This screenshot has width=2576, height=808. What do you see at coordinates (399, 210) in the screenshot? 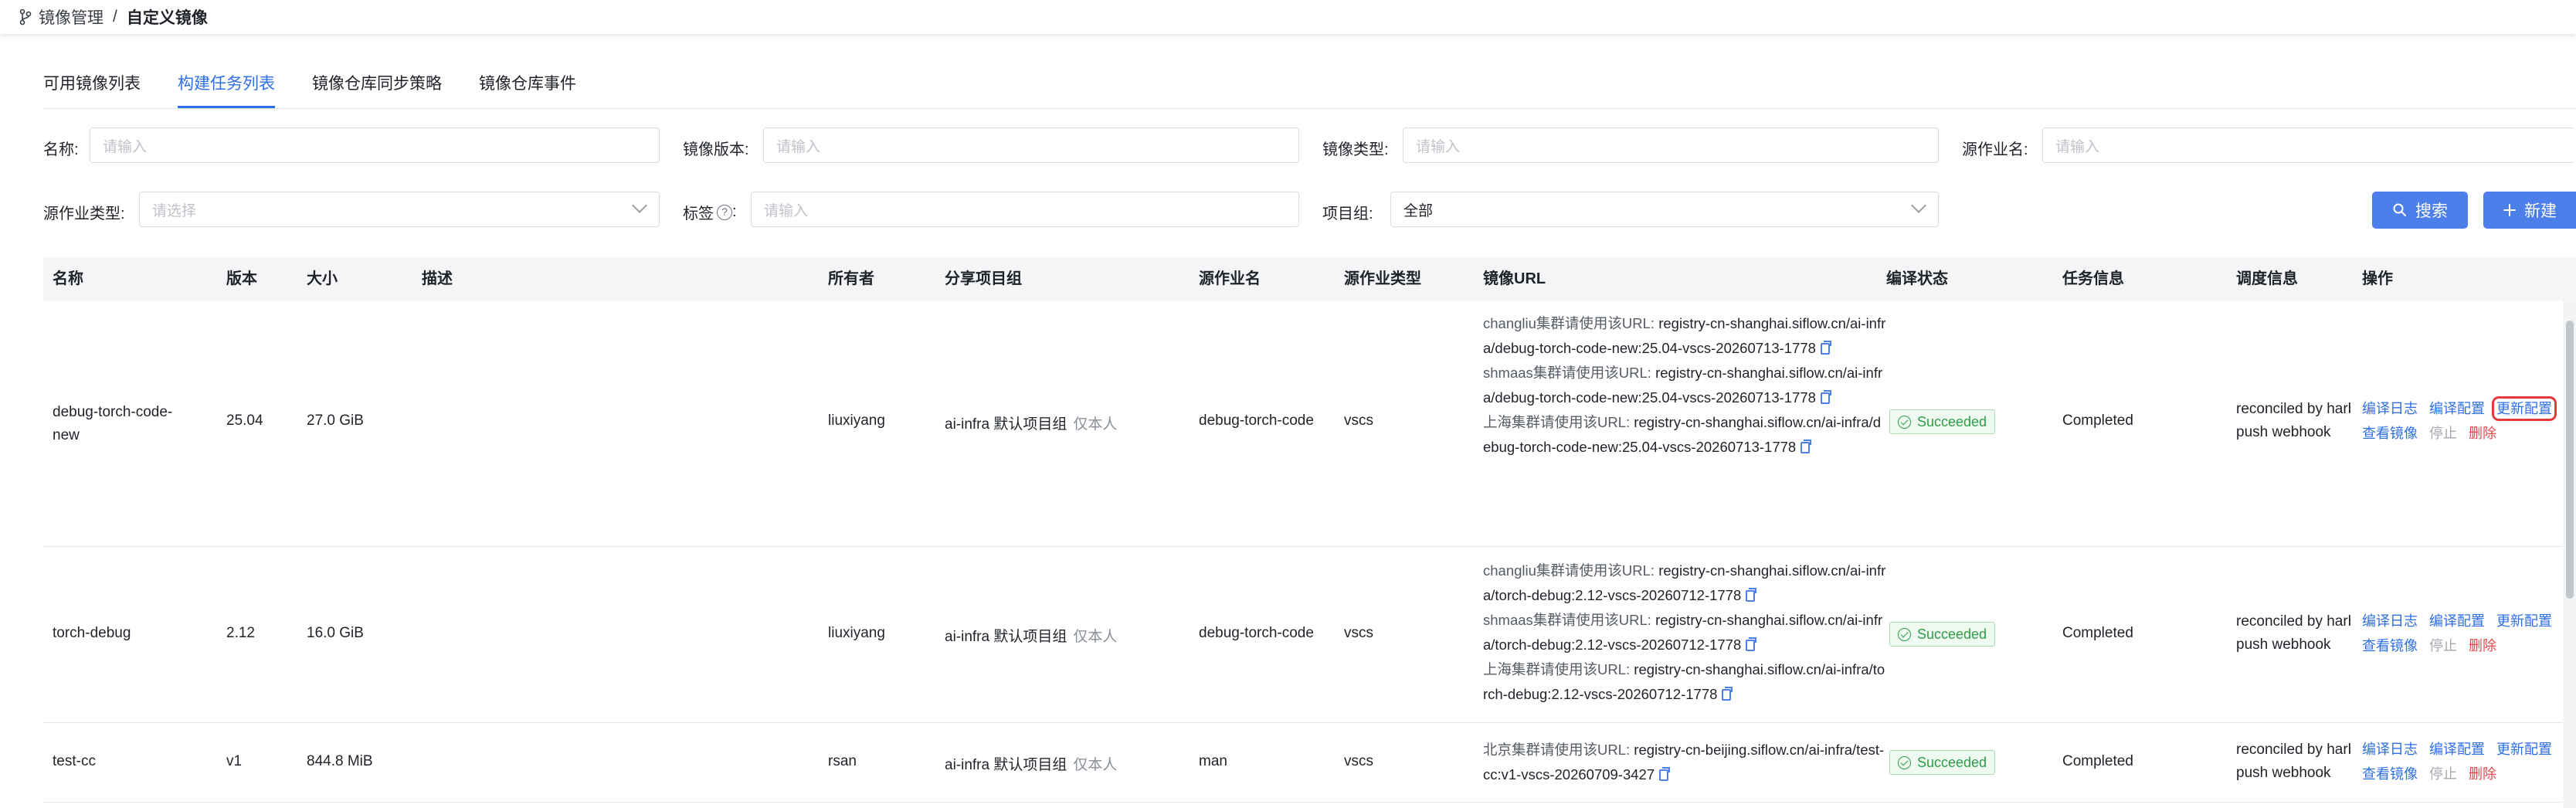
I see `source-job-type-select: 请选择` at bounding box center [399, 210].